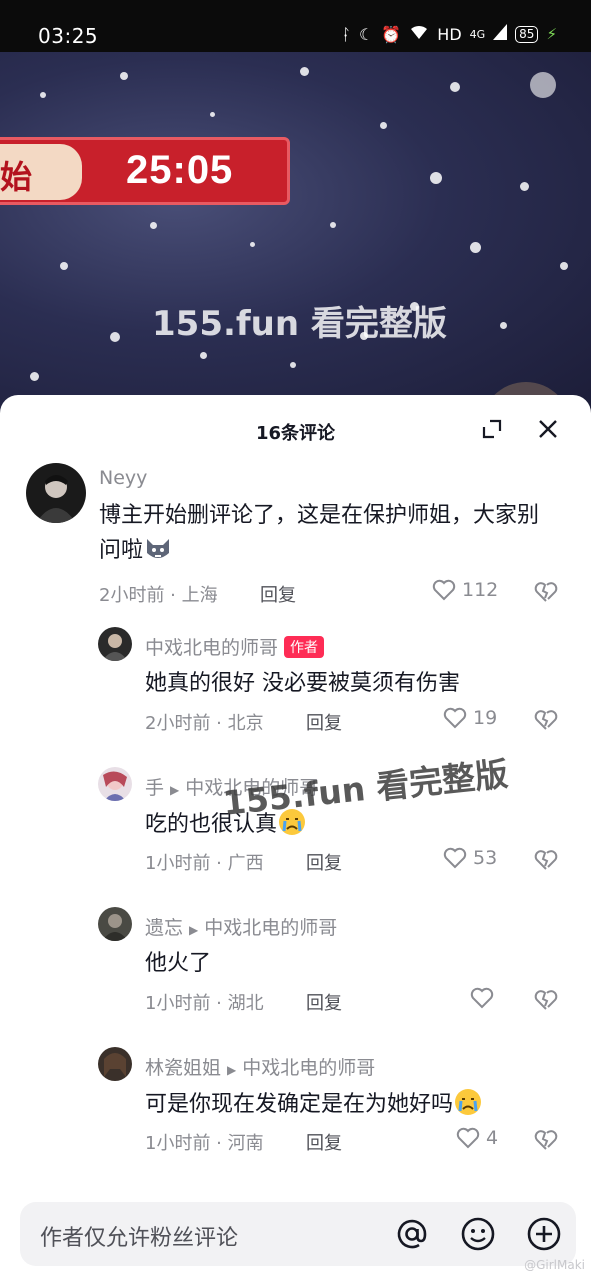 Image resolution: width=591 pixels, height=1280 pixels. Describe the element at coordinates (158, 548) in the screenshot. I see `husky-emoji-icon` at that location.